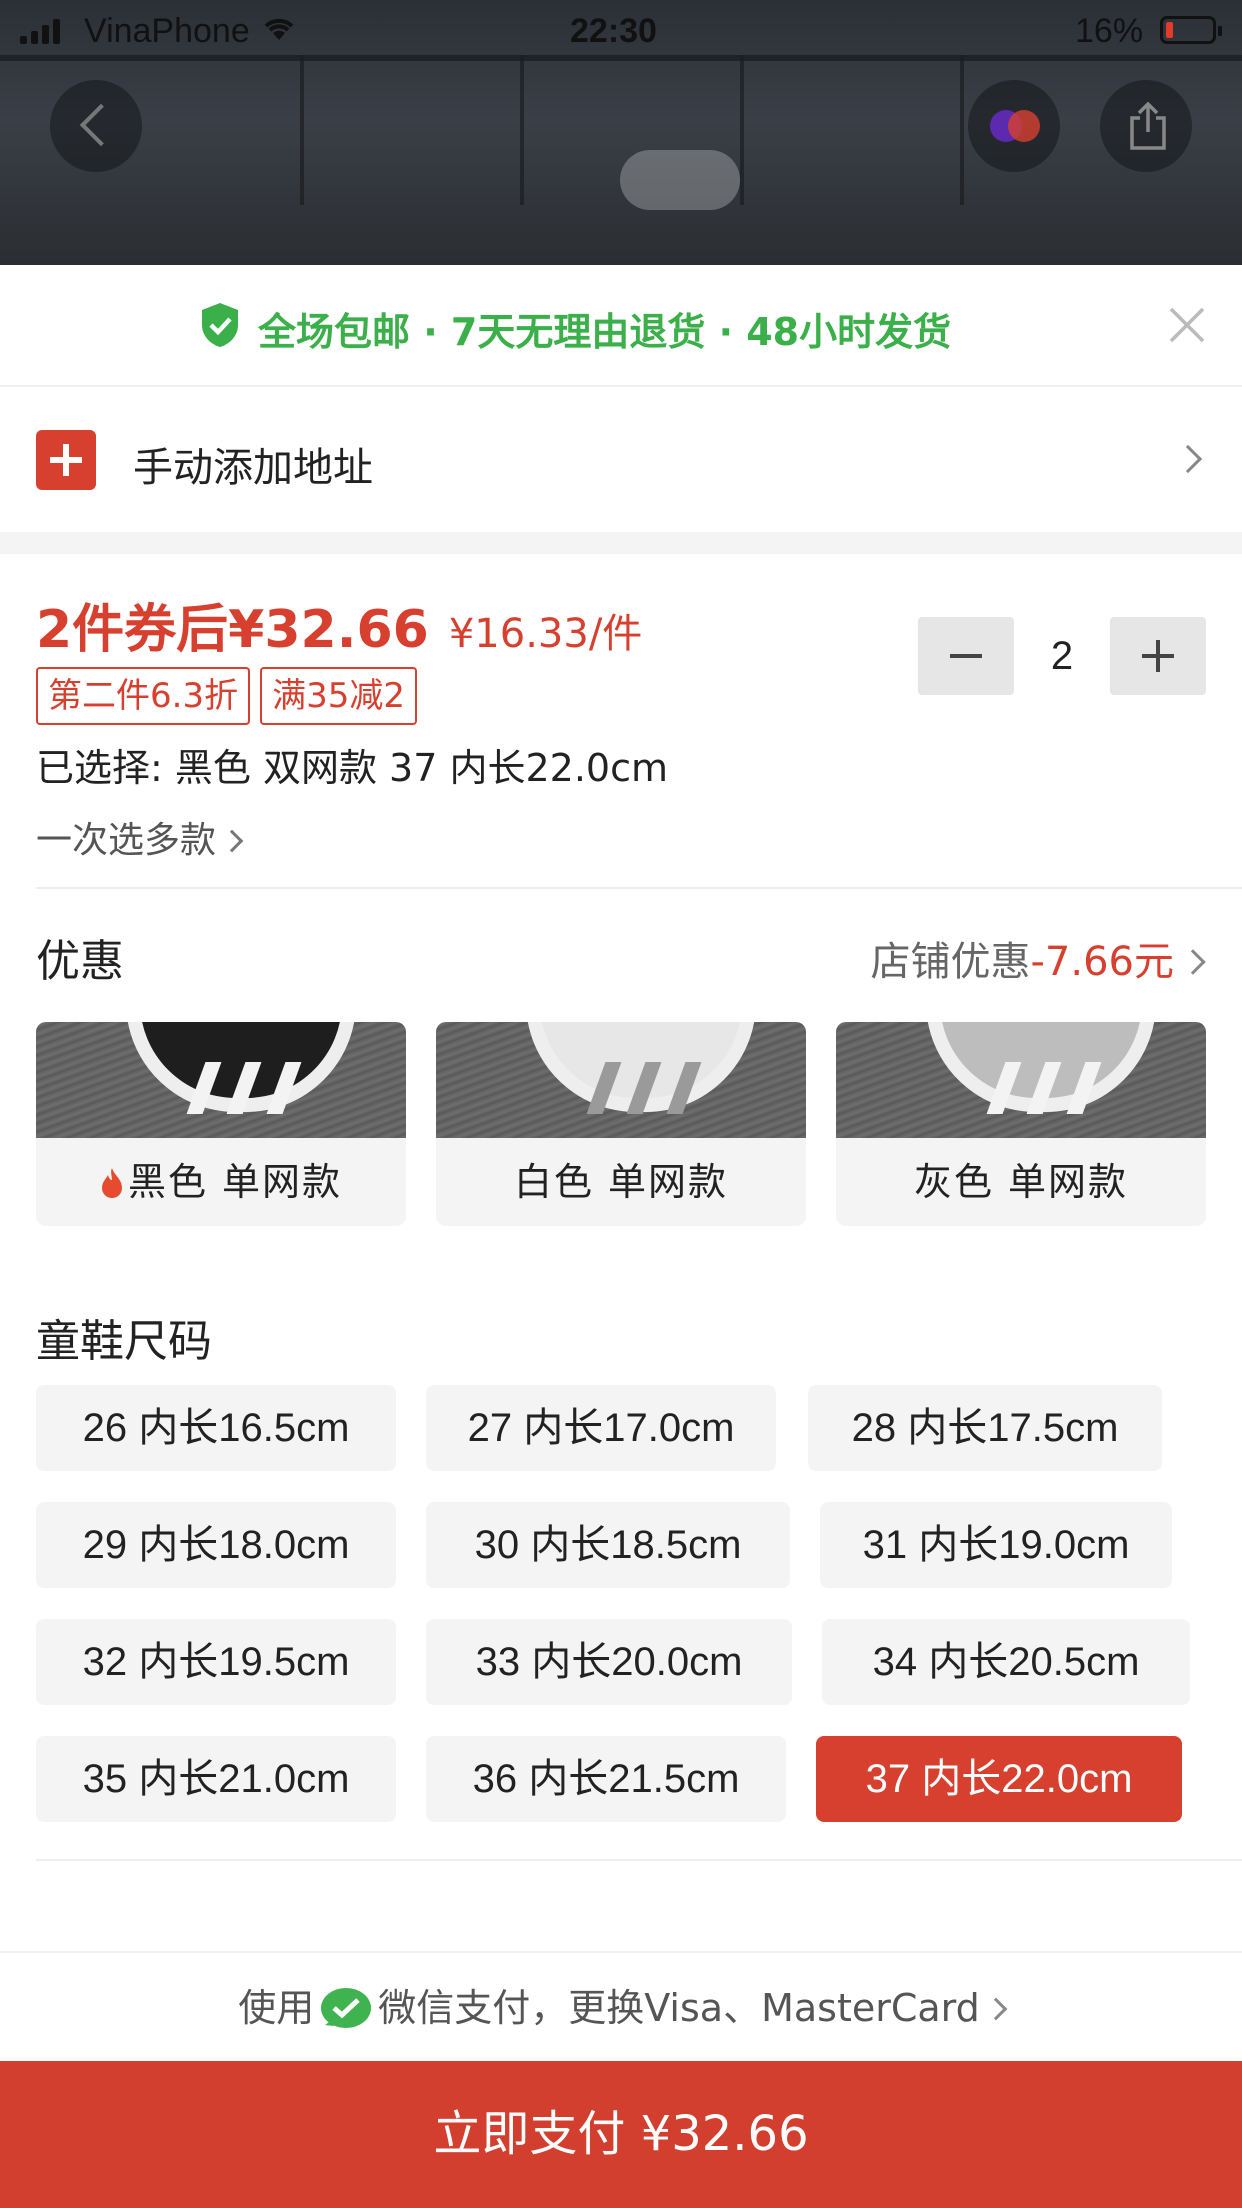 Image resolution: width=1242 pixels, height=2208 pixels. I want to click on size-section-title: 童鞋尺码, so click(124, 1341).